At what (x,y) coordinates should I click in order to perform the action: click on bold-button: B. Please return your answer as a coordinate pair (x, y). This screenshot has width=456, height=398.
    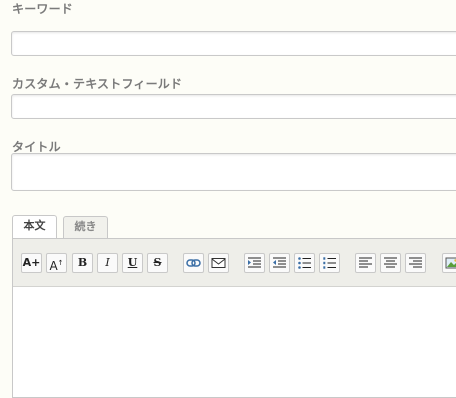
    Looking at the image, I should click on (82, 263).